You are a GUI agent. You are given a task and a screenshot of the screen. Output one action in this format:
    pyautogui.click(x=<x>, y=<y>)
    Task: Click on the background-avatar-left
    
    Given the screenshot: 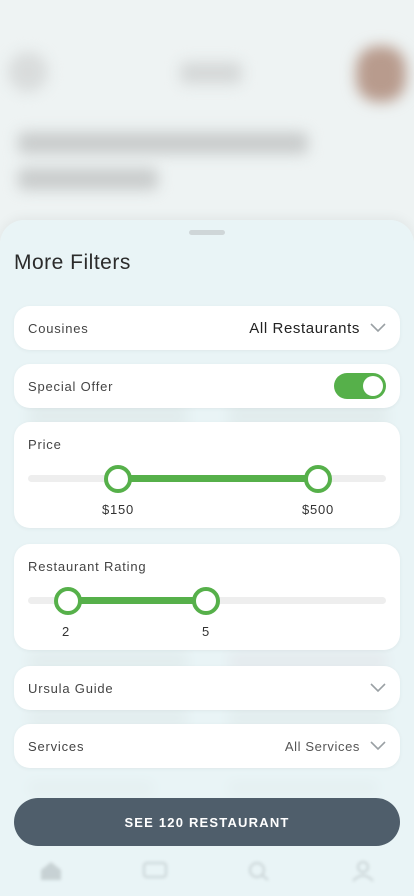 What is the action you would take?
    pyautogui.click(x=28, y=72)
    